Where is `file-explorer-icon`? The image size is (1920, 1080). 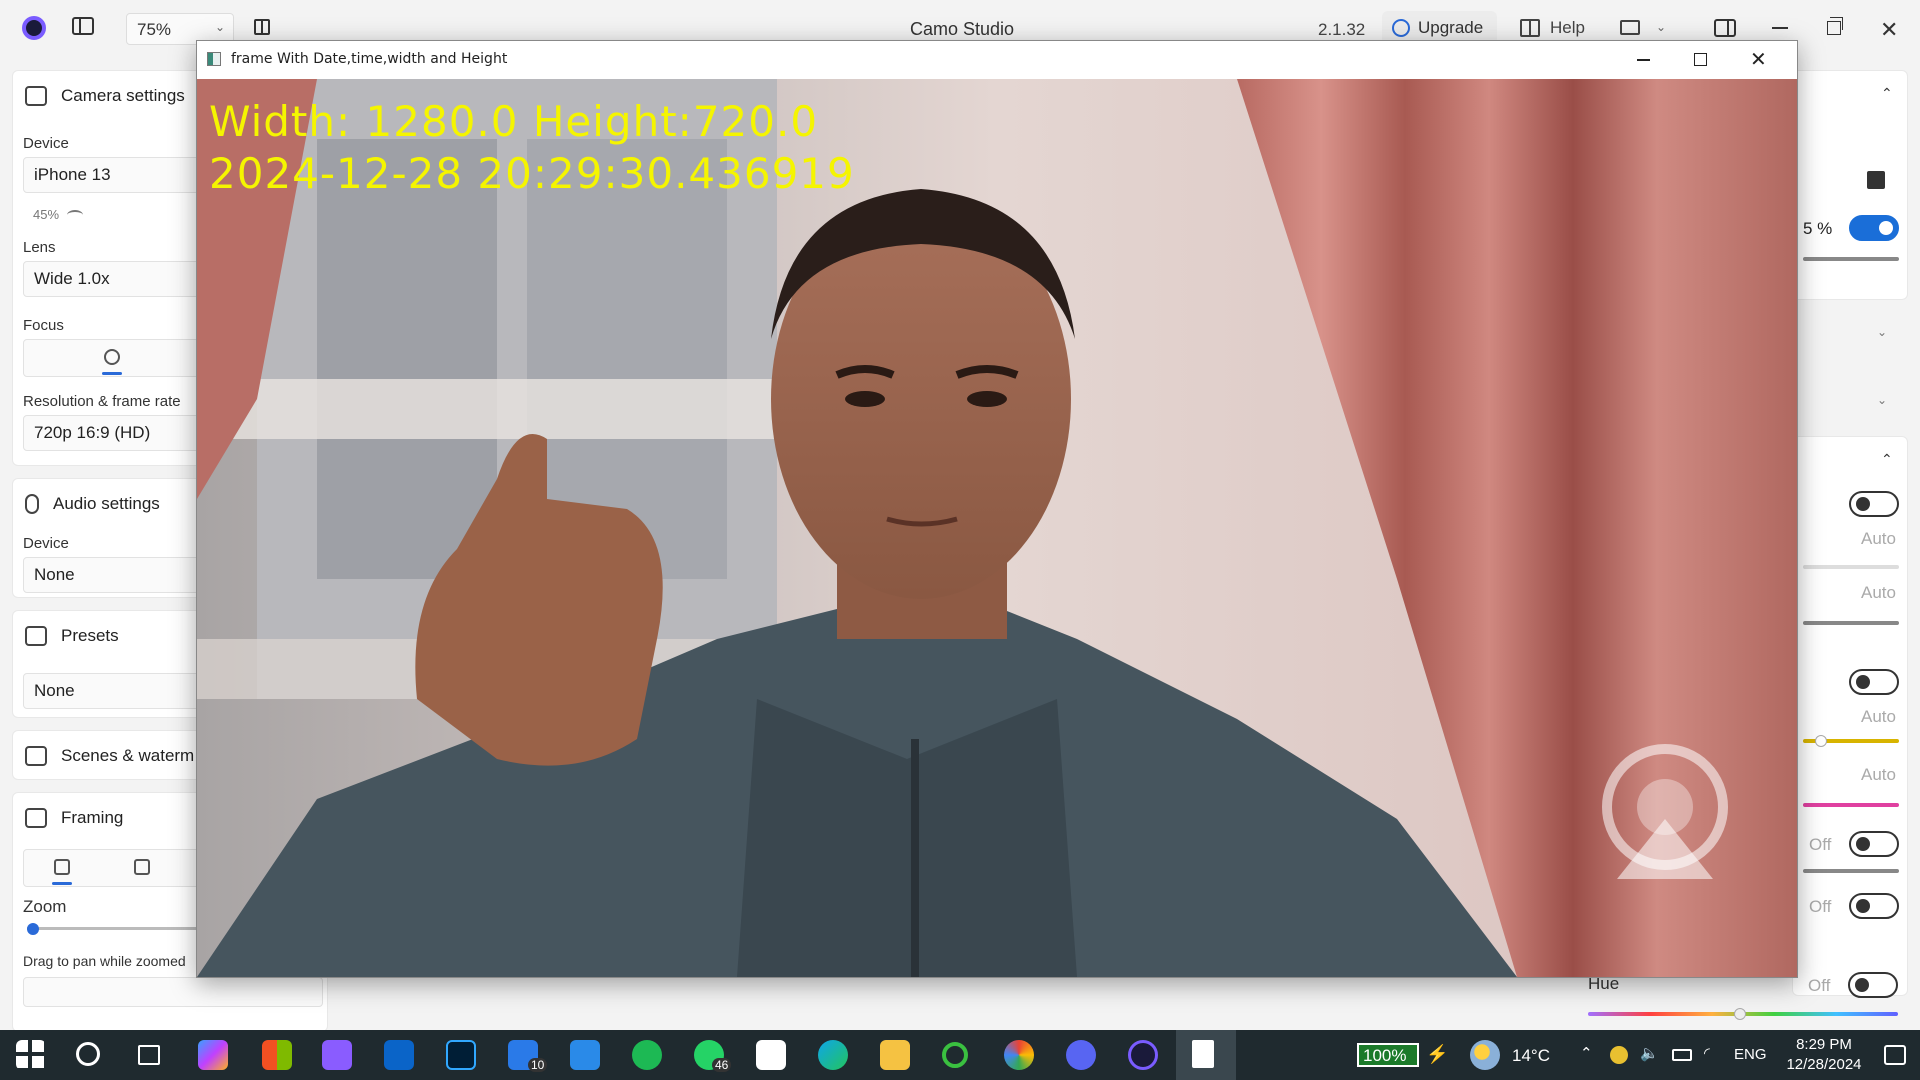 file-explorer-icon is located at coordinates (895, 1055).